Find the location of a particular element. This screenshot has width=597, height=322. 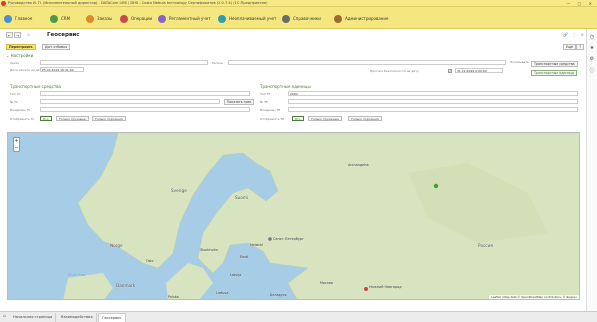

vehicles-group: Транспортные средства is located at coordinates (35, 86).